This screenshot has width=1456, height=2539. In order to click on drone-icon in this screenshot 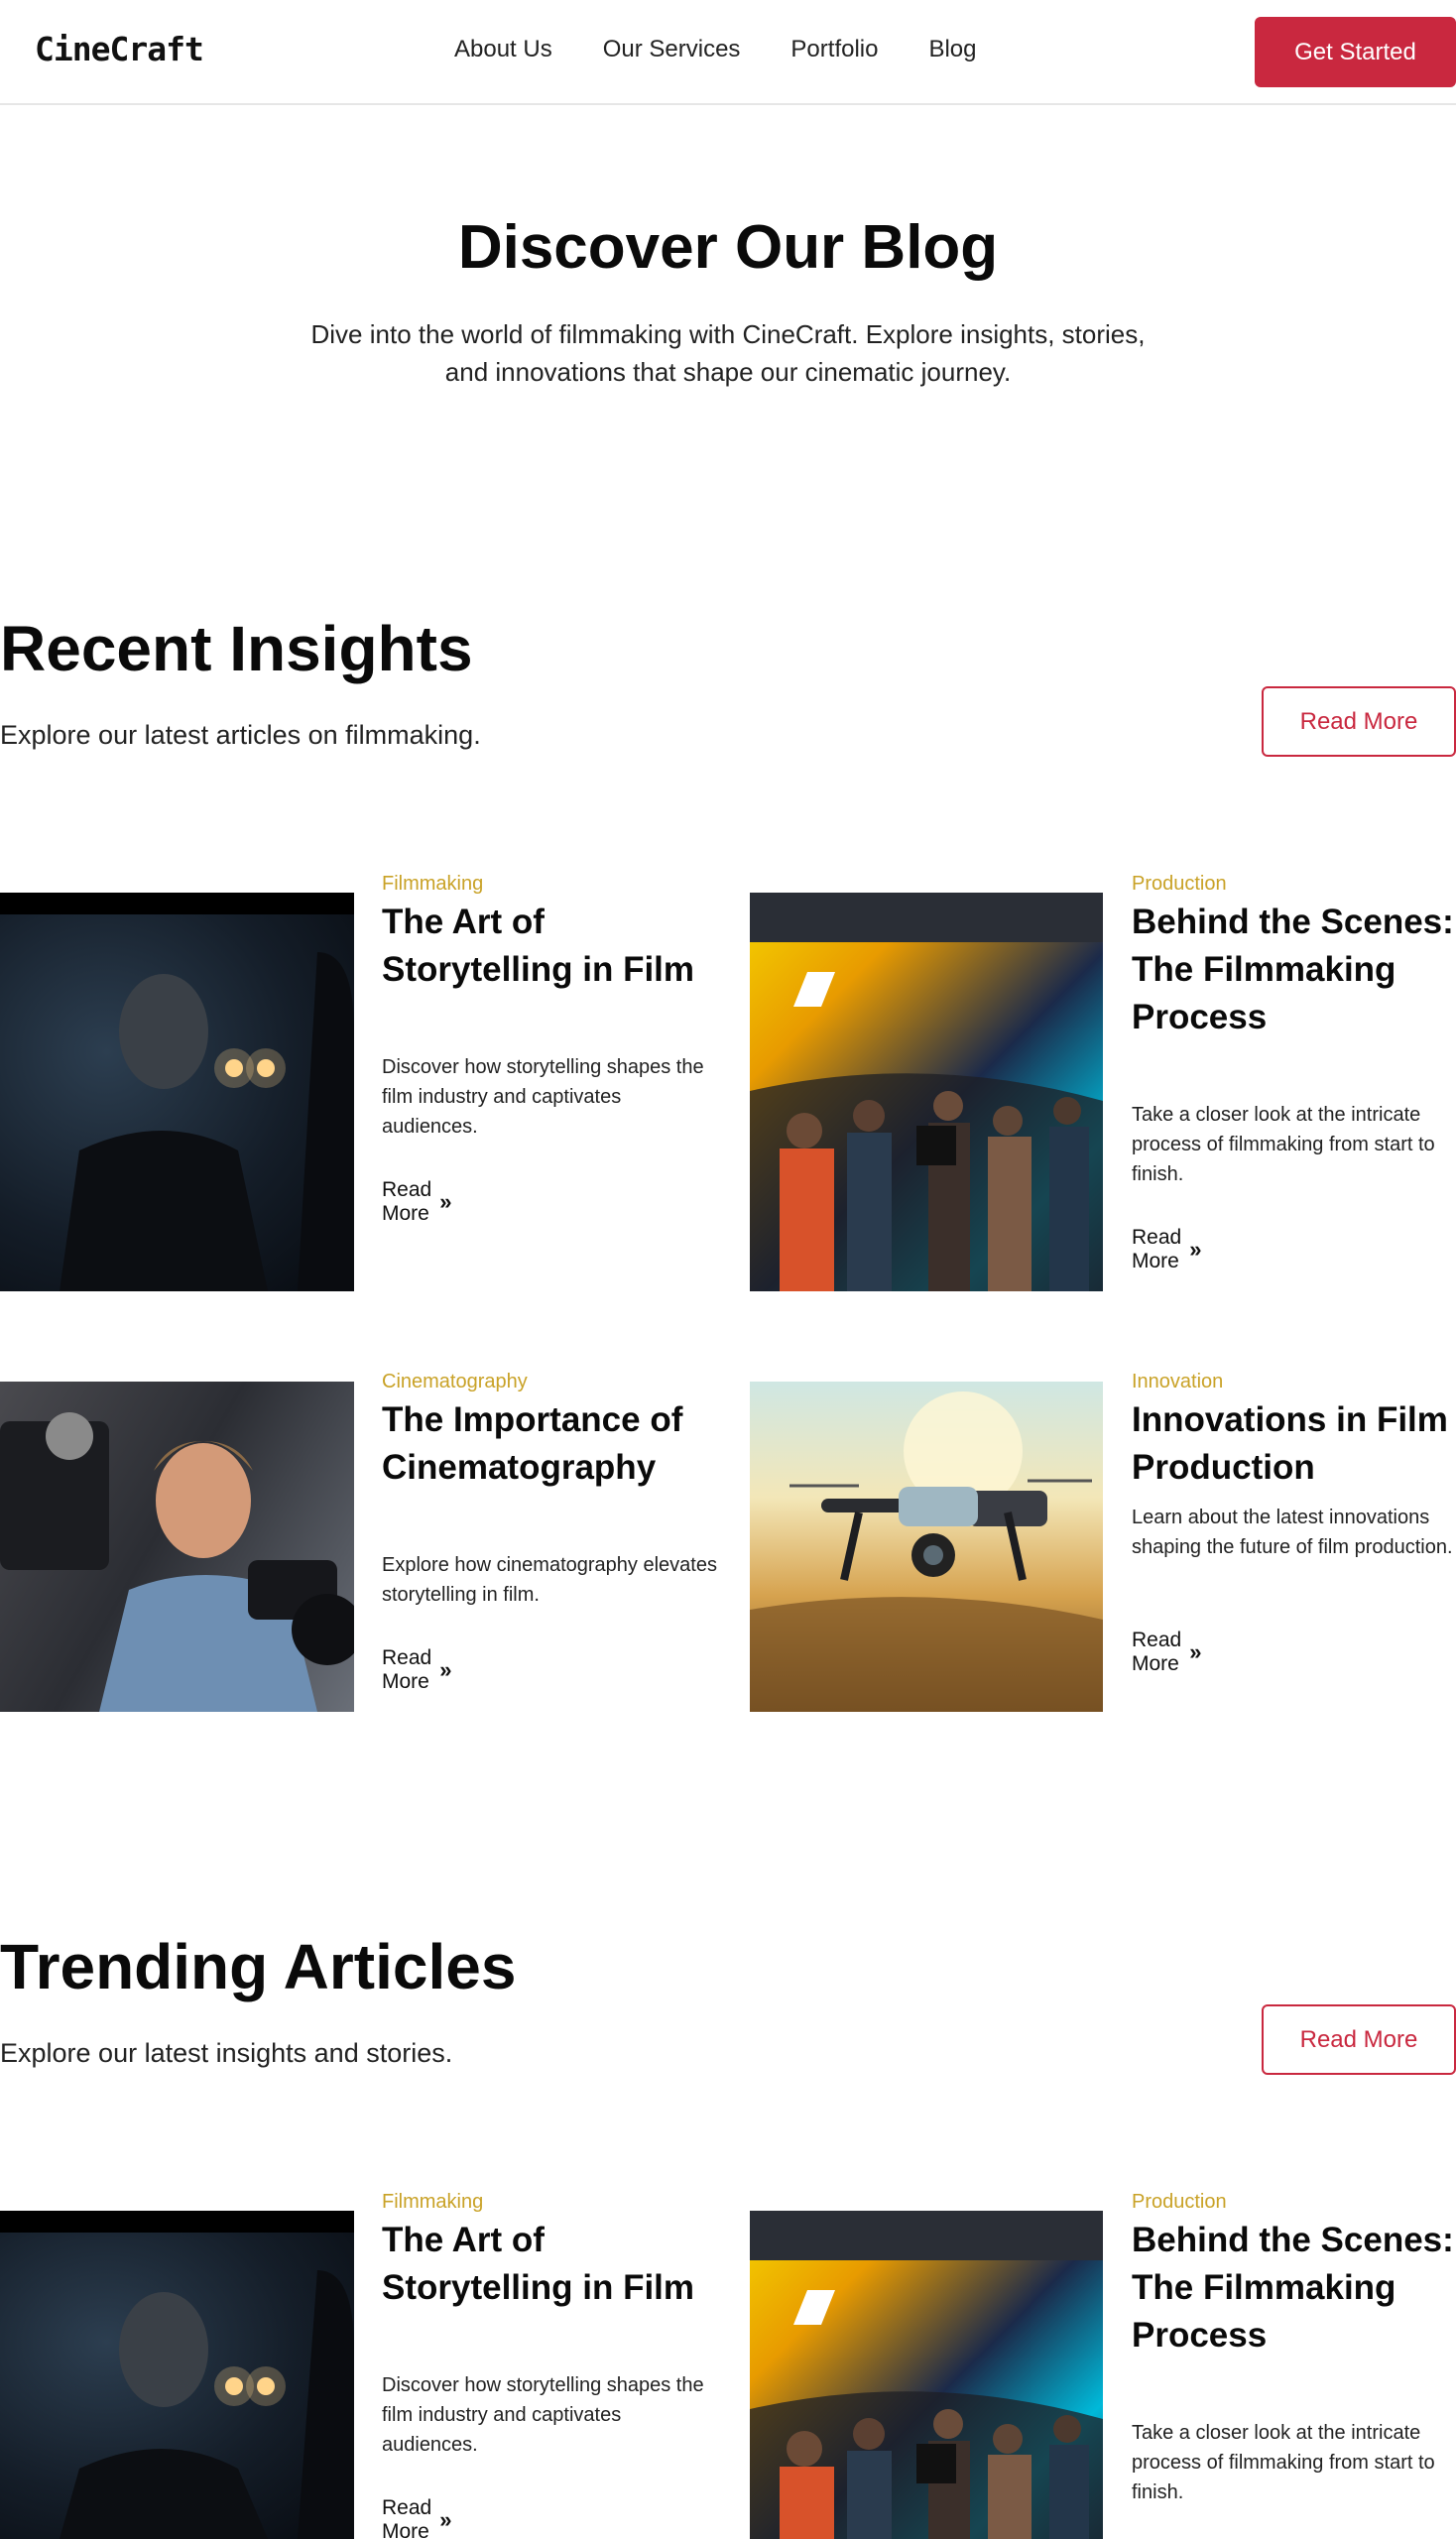, I will do `click(926, 1551)`.